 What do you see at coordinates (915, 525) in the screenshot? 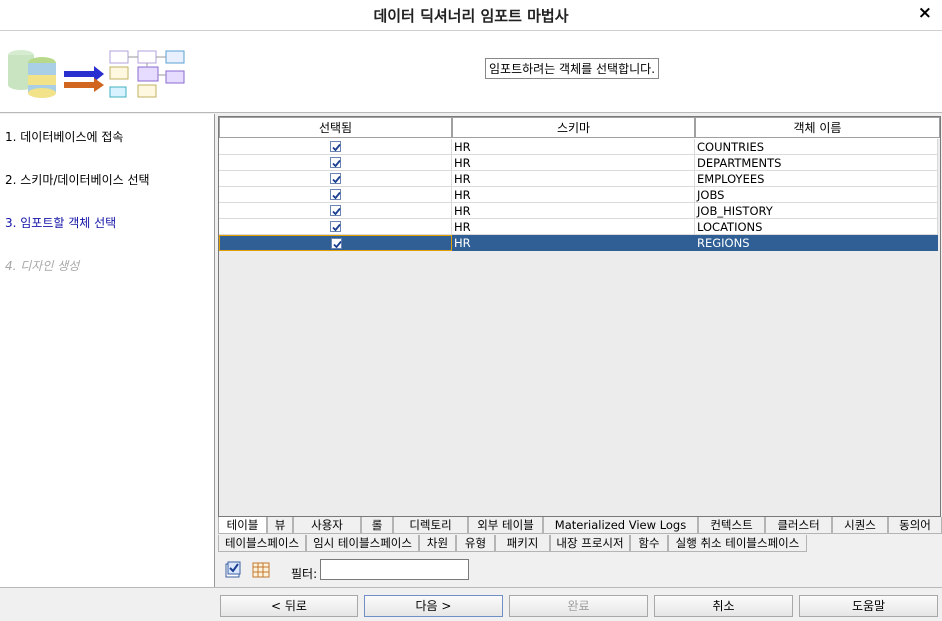
I see `tab-synonyms: 동의어` at bounding box center [915, 525].